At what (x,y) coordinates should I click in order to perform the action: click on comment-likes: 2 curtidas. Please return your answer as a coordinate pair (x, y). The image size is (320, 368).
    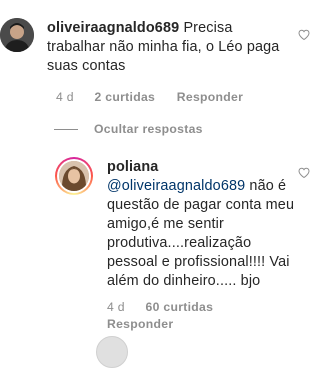
    Looking at the image, I should click on (125, 97).